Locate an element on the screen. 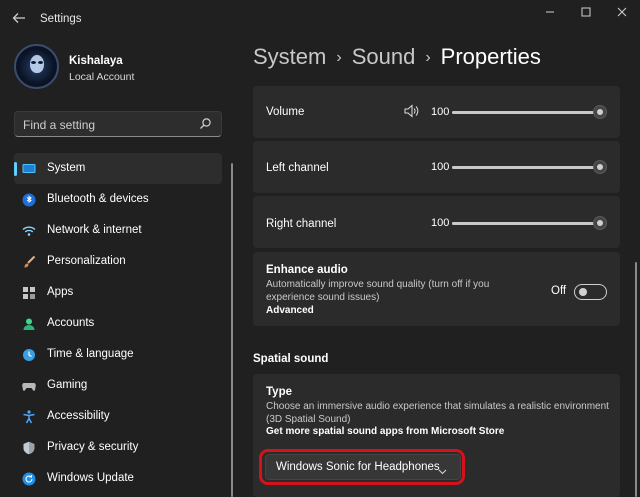 The width and height of the screenshot is (640, 497). right-channel-card: Right channel 100 is located at coordinates (436, 222).